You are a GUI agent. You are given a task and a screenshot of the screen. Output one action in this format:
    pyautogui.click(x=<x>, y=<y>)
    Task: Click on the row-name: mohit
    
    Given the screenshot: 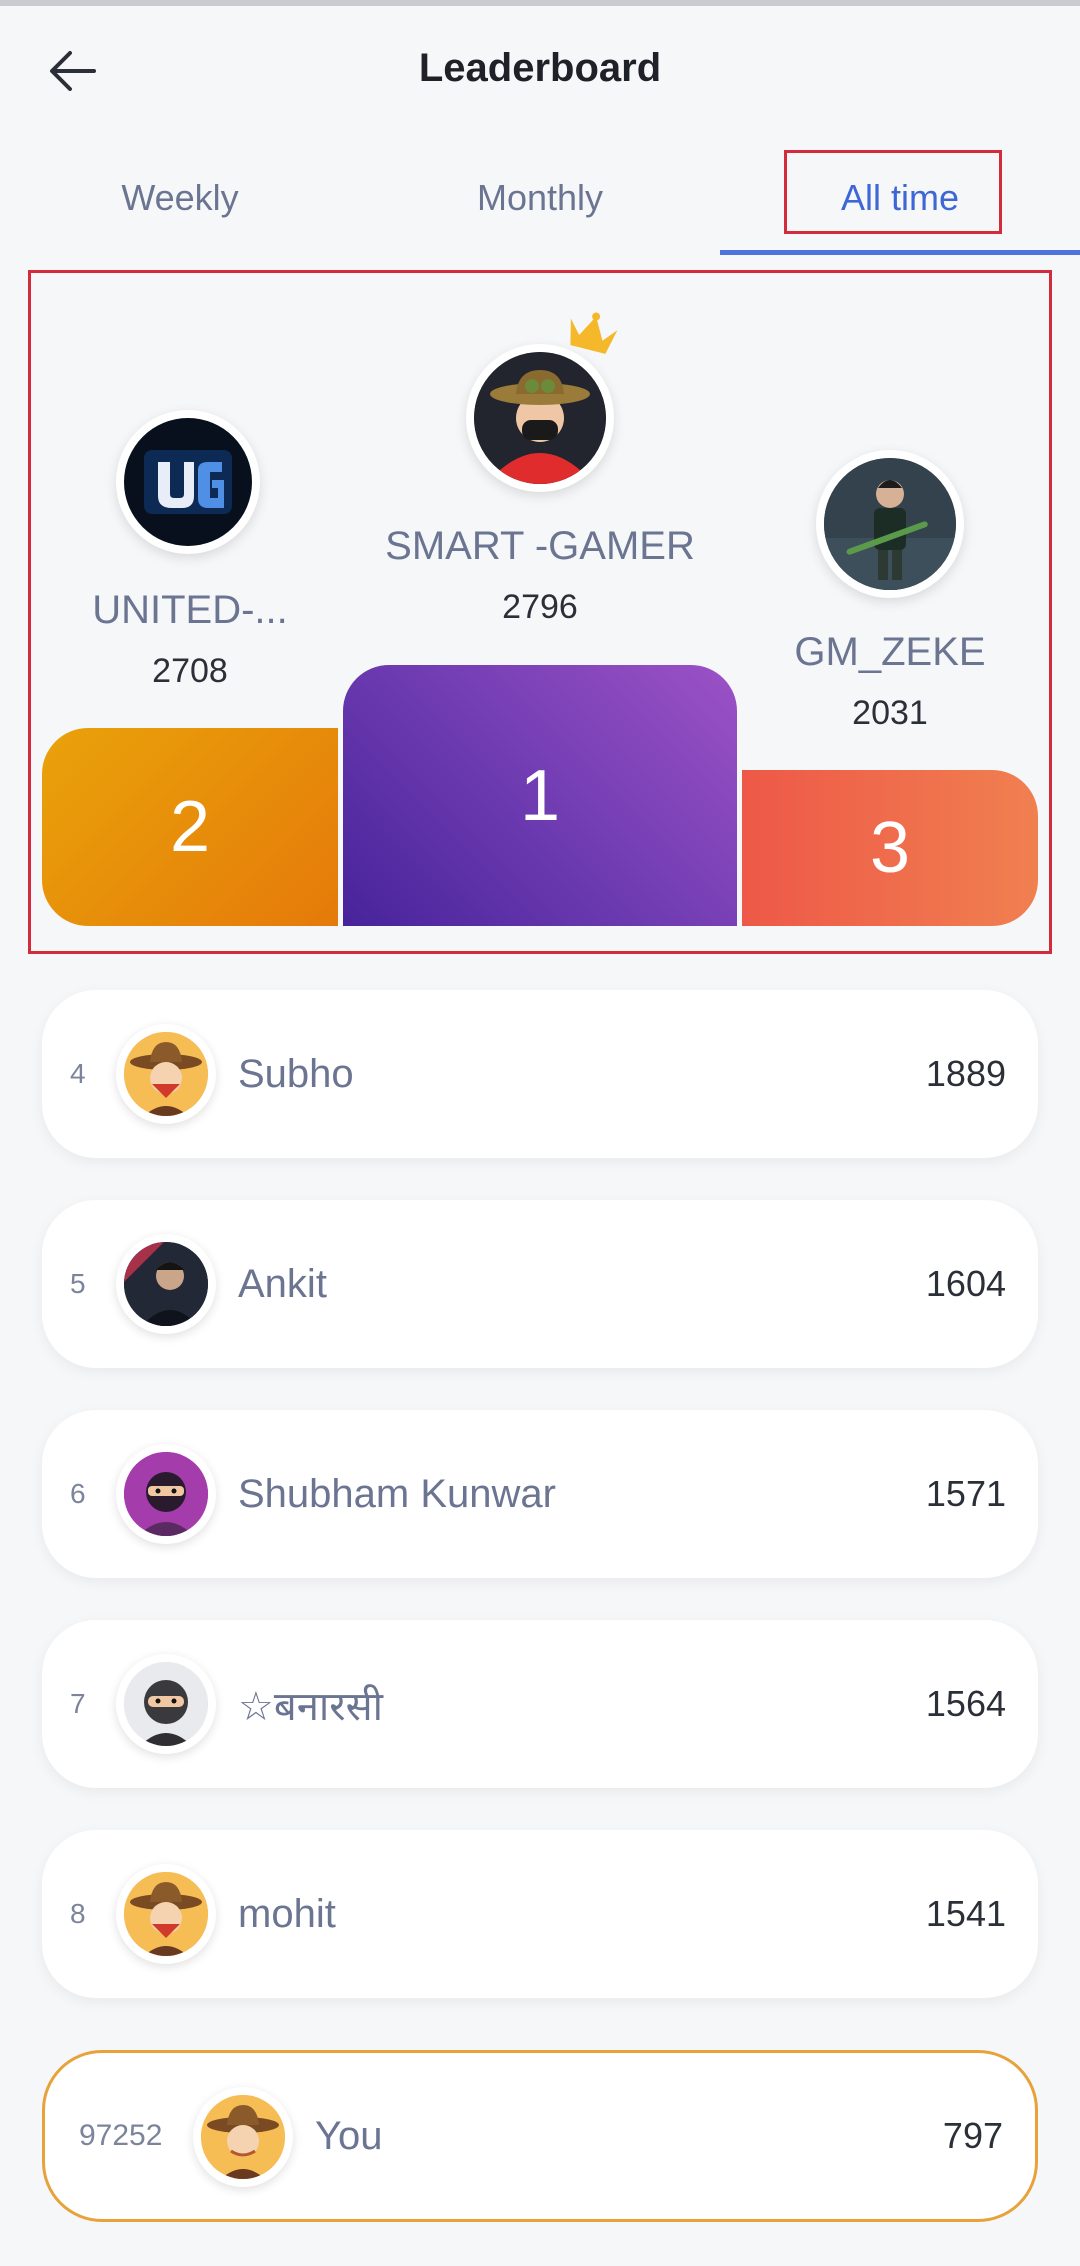 What is the action you would take?
    pyautogui.click(x=287, y=1913)
    